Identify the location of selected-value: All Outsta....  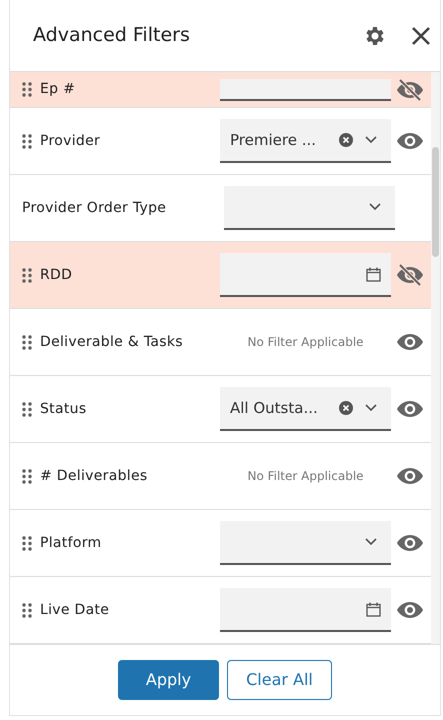
(274, 408).